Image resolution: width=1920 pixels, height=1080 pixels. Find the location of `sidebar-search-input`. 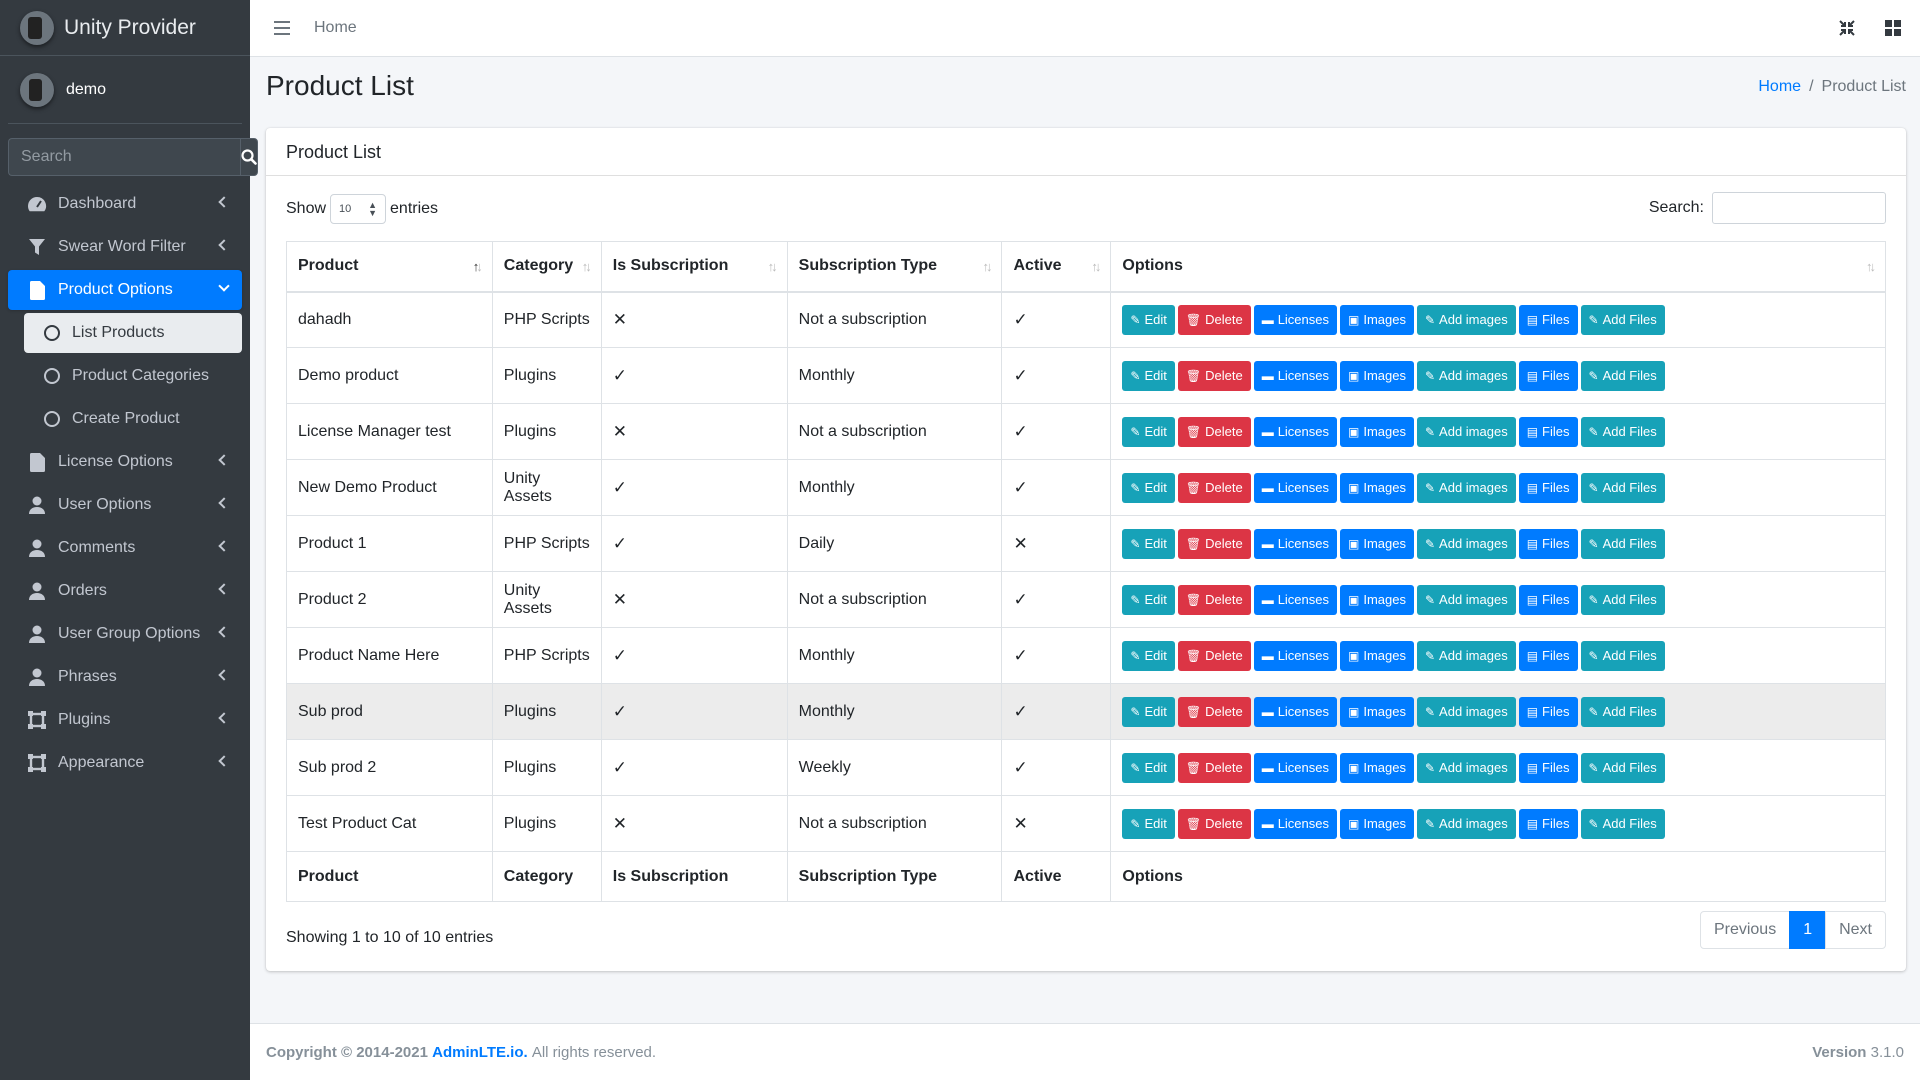

sidebar-search-input is located at coordinates (124, 157).